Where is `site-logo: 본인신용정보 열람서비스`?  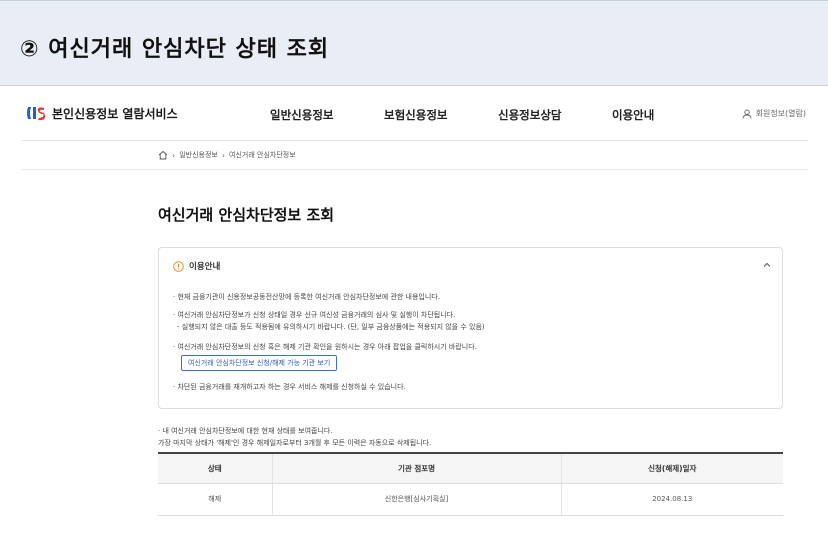
site-logo: 본인신용정보 열람서비스 is located at coordinates (102, 113).